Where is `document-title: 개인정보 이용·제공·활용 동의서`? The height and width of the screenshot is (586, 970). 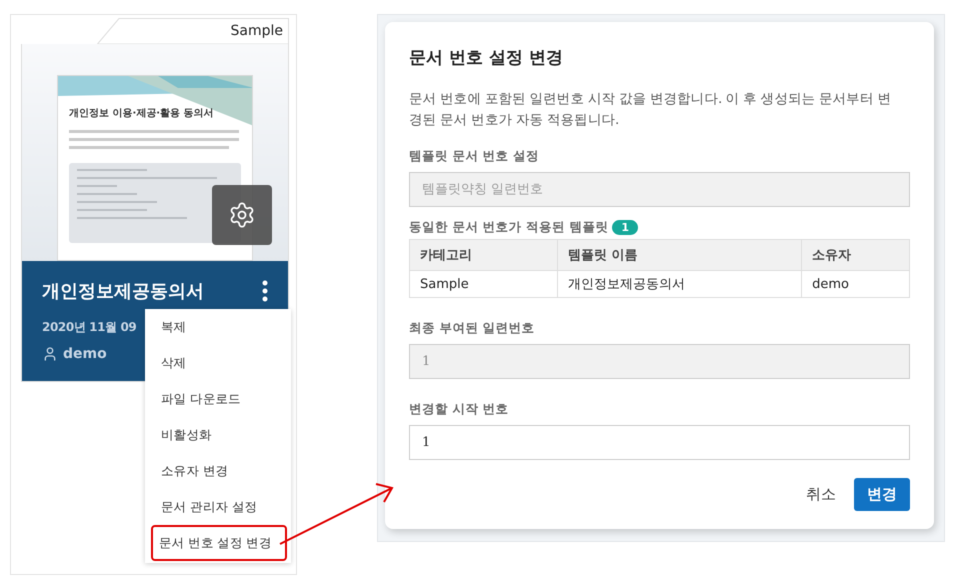
document-title: 개인정보 이용·제공·활용 동의서 is located at coordinates (142, 113).